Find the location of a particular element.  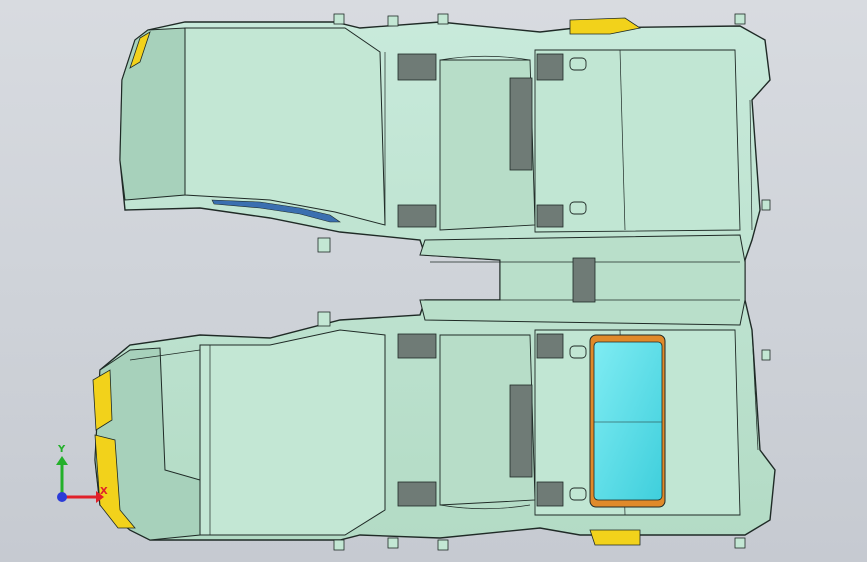

y-axis-label: Y is located at coordinates (61, 449).